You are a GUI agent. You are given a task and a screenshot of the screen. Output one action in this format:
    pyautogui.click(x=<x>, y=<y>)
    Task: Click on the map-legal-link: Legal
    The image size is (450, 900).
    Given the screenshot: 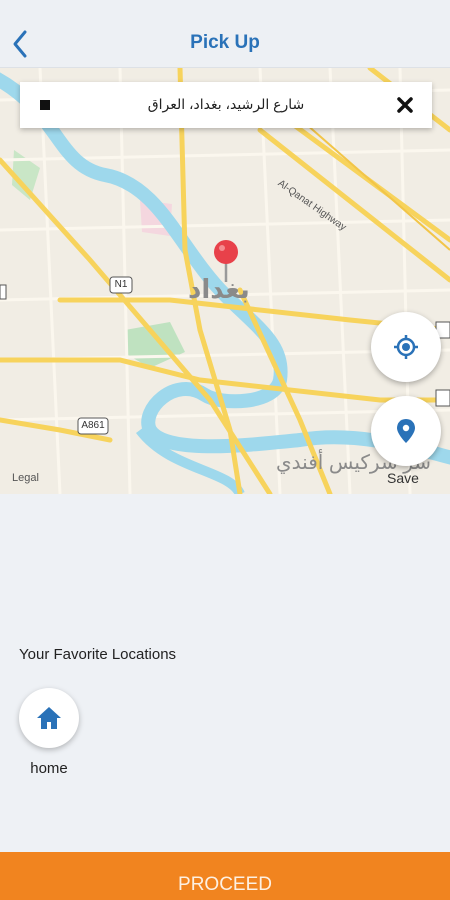 What is the action you would take?
    pyautogui.click(x=25, y=478)
    